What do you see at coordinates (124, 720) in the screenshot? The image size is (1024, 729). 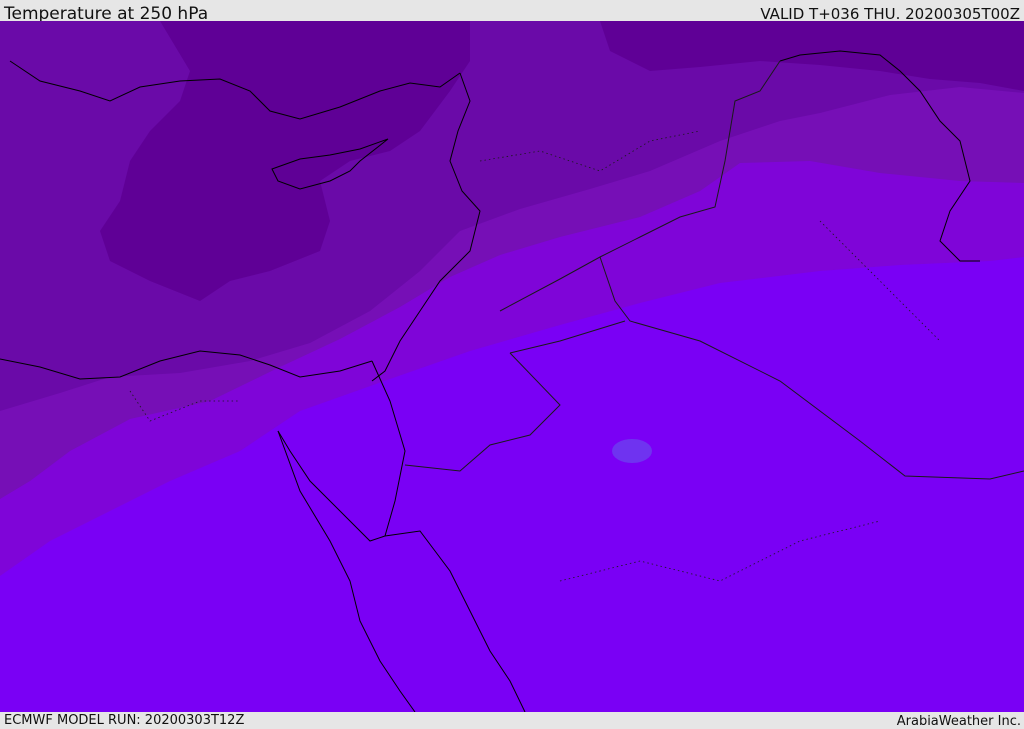 I see `model-run-label: ECMWF MODEL RUN: 20200303T12Z` at bounding box center [124, 720].